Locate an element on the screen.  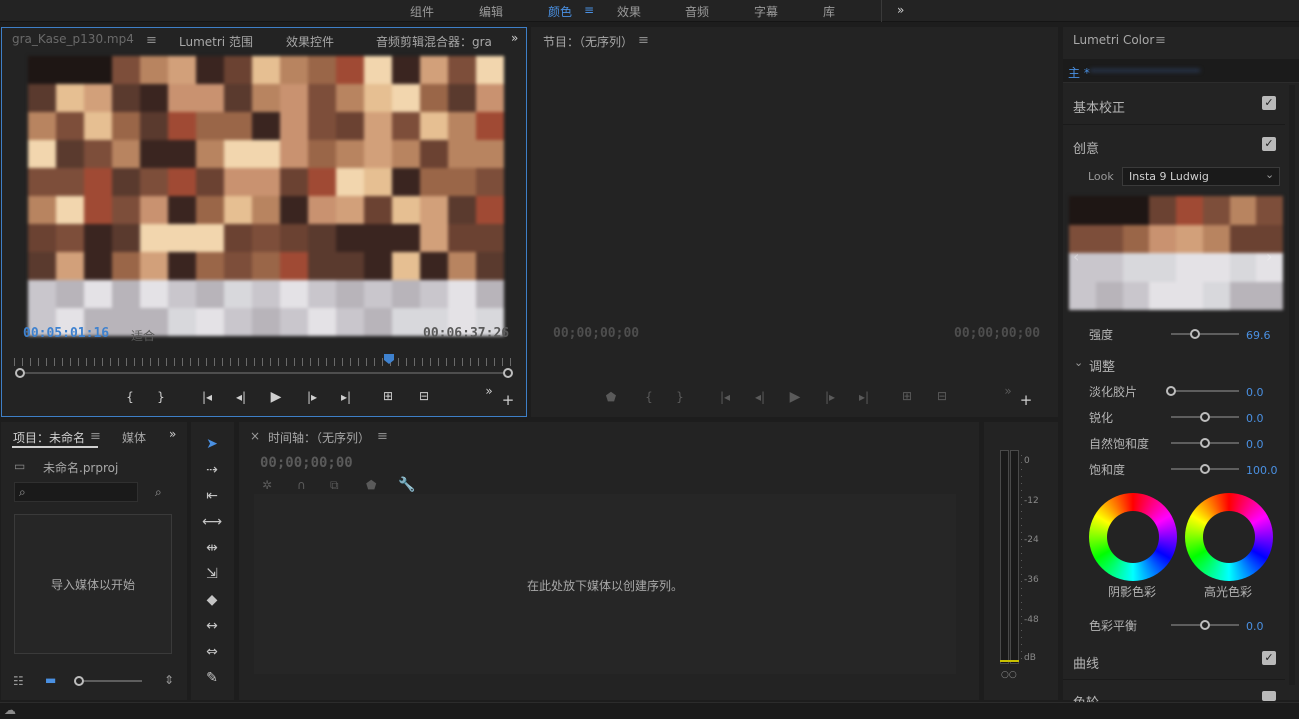
timeline-timecode: 00;00;00;00 is located at coordinates (306, 463).